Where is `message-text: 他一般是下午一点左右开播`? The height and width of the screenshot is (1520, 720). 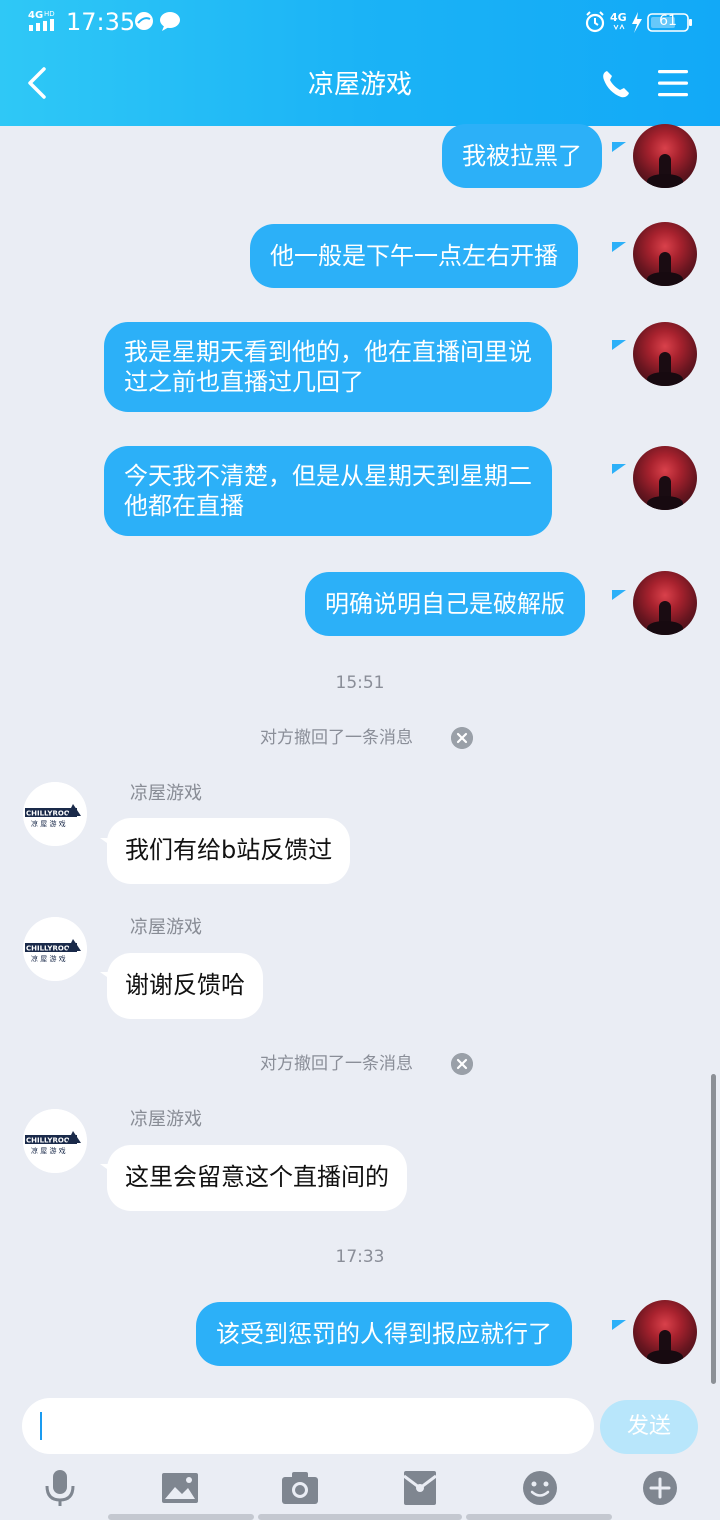
message-text: 他一般是下午一点左右开播 is located at coordinates (414, 256).